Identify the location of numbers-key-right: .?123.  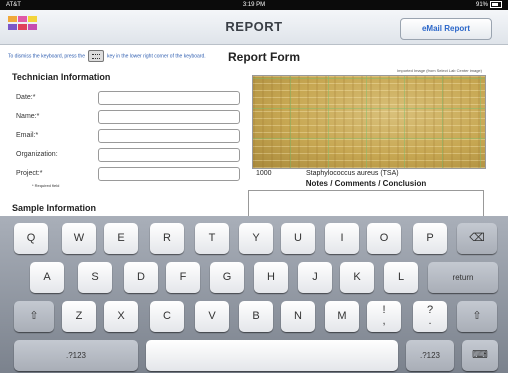
(430, 355).